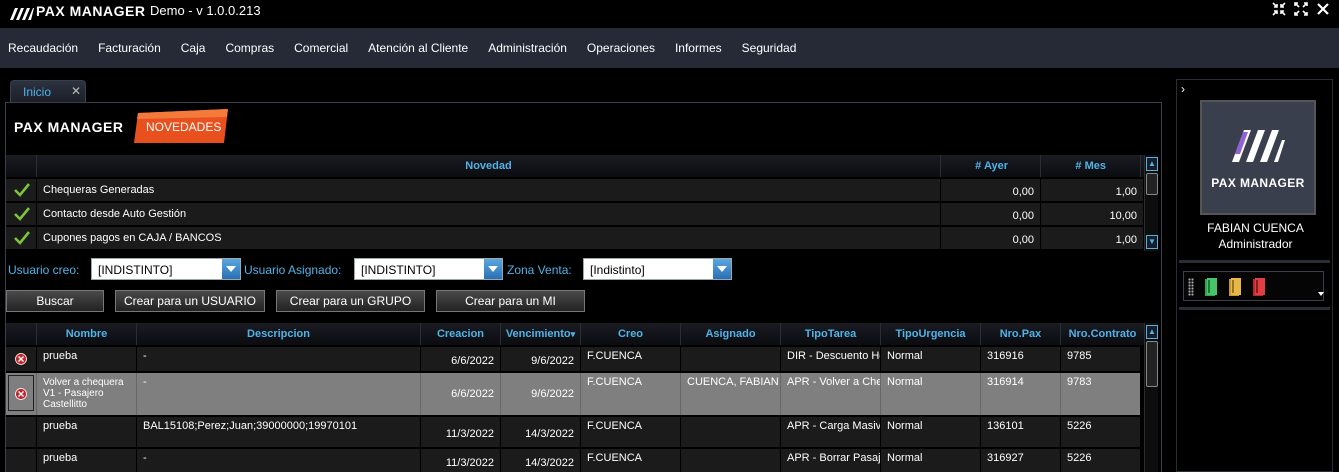 The image size is (1339, 472). Describe the element at coordinates (279, 334) in the screenshot. I see `header-descripcion: Descripcion` at that location.